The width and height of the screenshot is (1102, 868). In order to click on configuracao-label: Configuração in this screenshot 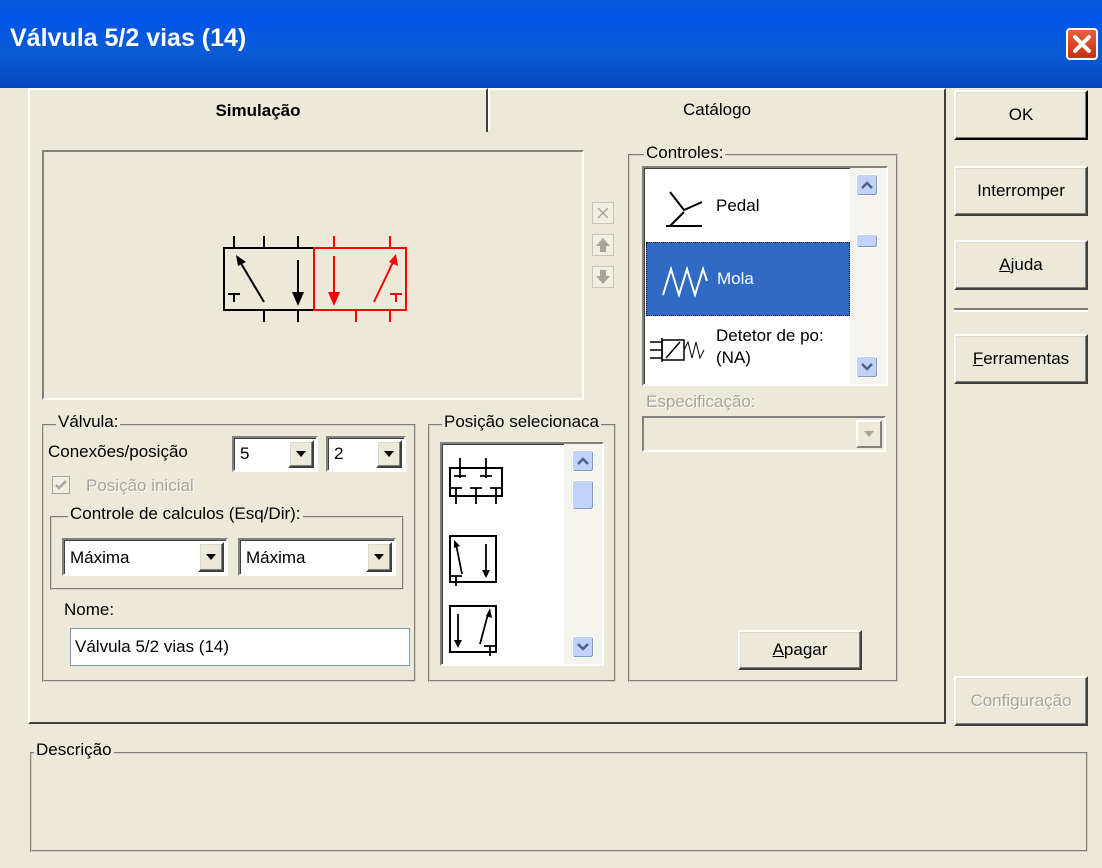, I will do `click(1021, 700)`.